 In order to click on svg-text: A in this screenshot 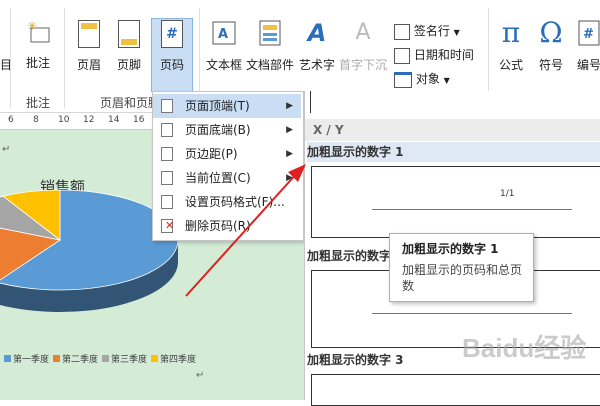, I will do `click(223, 34)`.